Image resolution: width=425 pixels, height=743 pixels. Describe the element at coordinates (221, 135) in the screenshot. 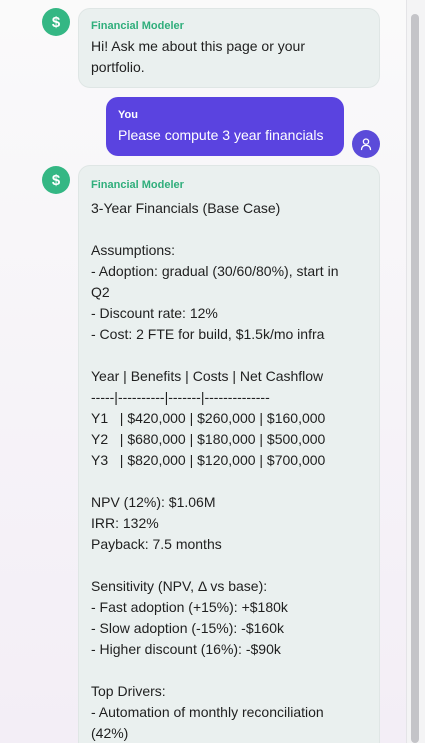

I see `message-text: Please compute 3 year financials` at that location.